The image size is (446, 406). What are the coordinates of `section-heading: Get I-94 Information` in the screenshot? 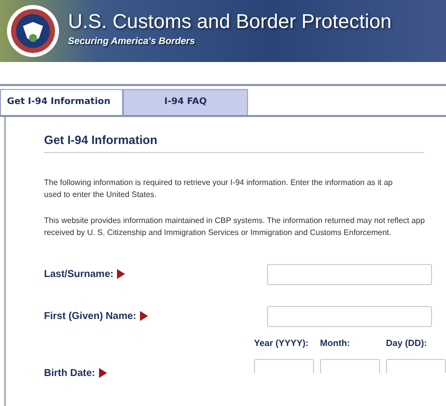 It's located at (234, 135).